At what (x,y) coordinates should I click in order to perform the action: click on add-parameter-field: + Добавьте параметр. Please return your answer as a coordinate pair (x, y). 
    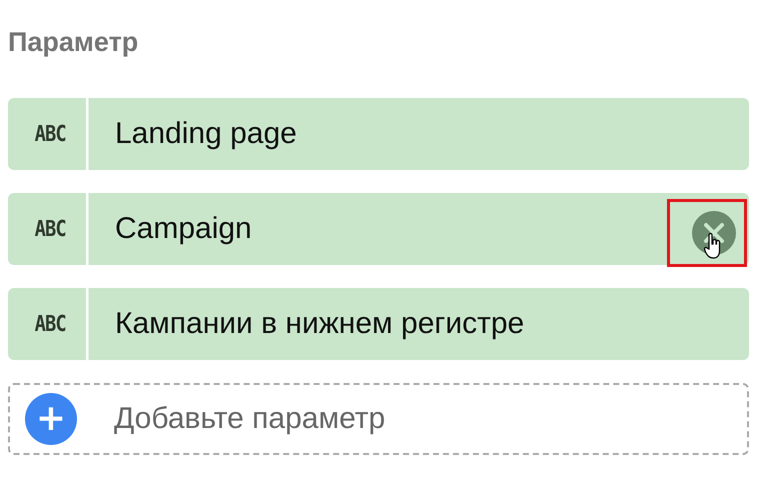
    Looking at the image, I should click on (378, 419).